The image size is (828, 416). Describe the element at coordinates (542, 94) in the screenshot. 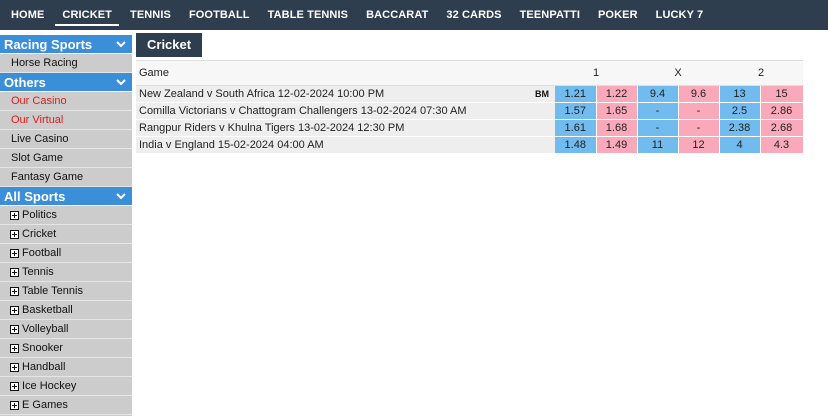

I see `bm-badge: BM` at that location.